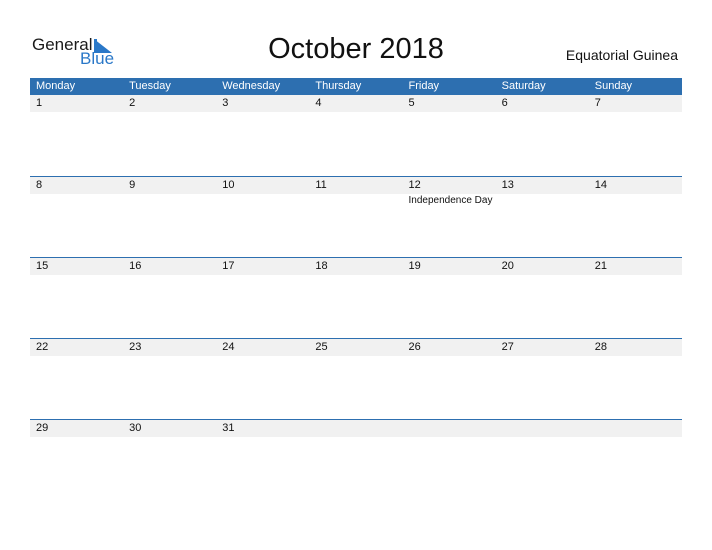  What do you see at coordinates (414, 347) in the screenshot?
I see `day-number: 26` at bounding box center [414, 347].